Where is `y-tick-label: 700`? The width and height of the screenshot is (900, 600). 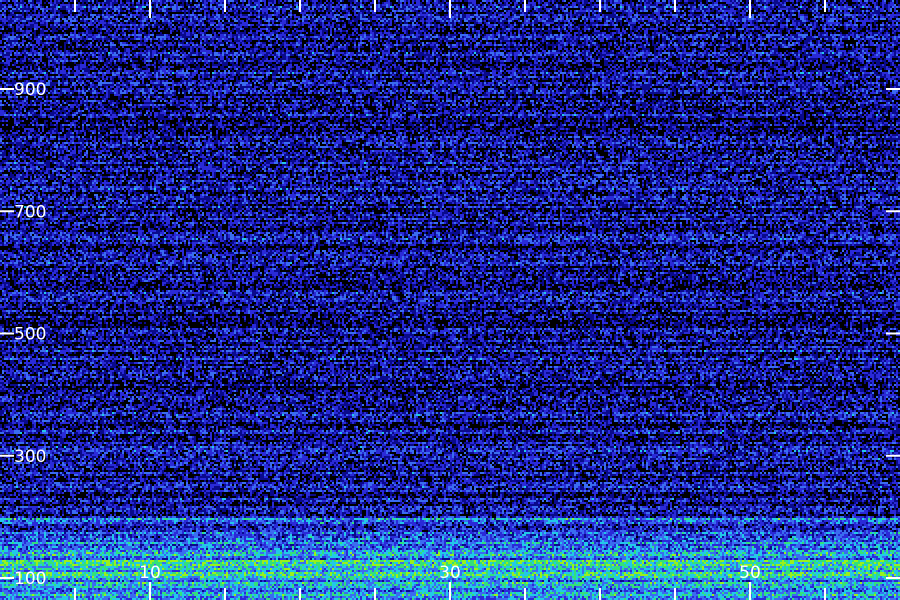
y-tick-label: 700 is located at coordinates (30, 212).